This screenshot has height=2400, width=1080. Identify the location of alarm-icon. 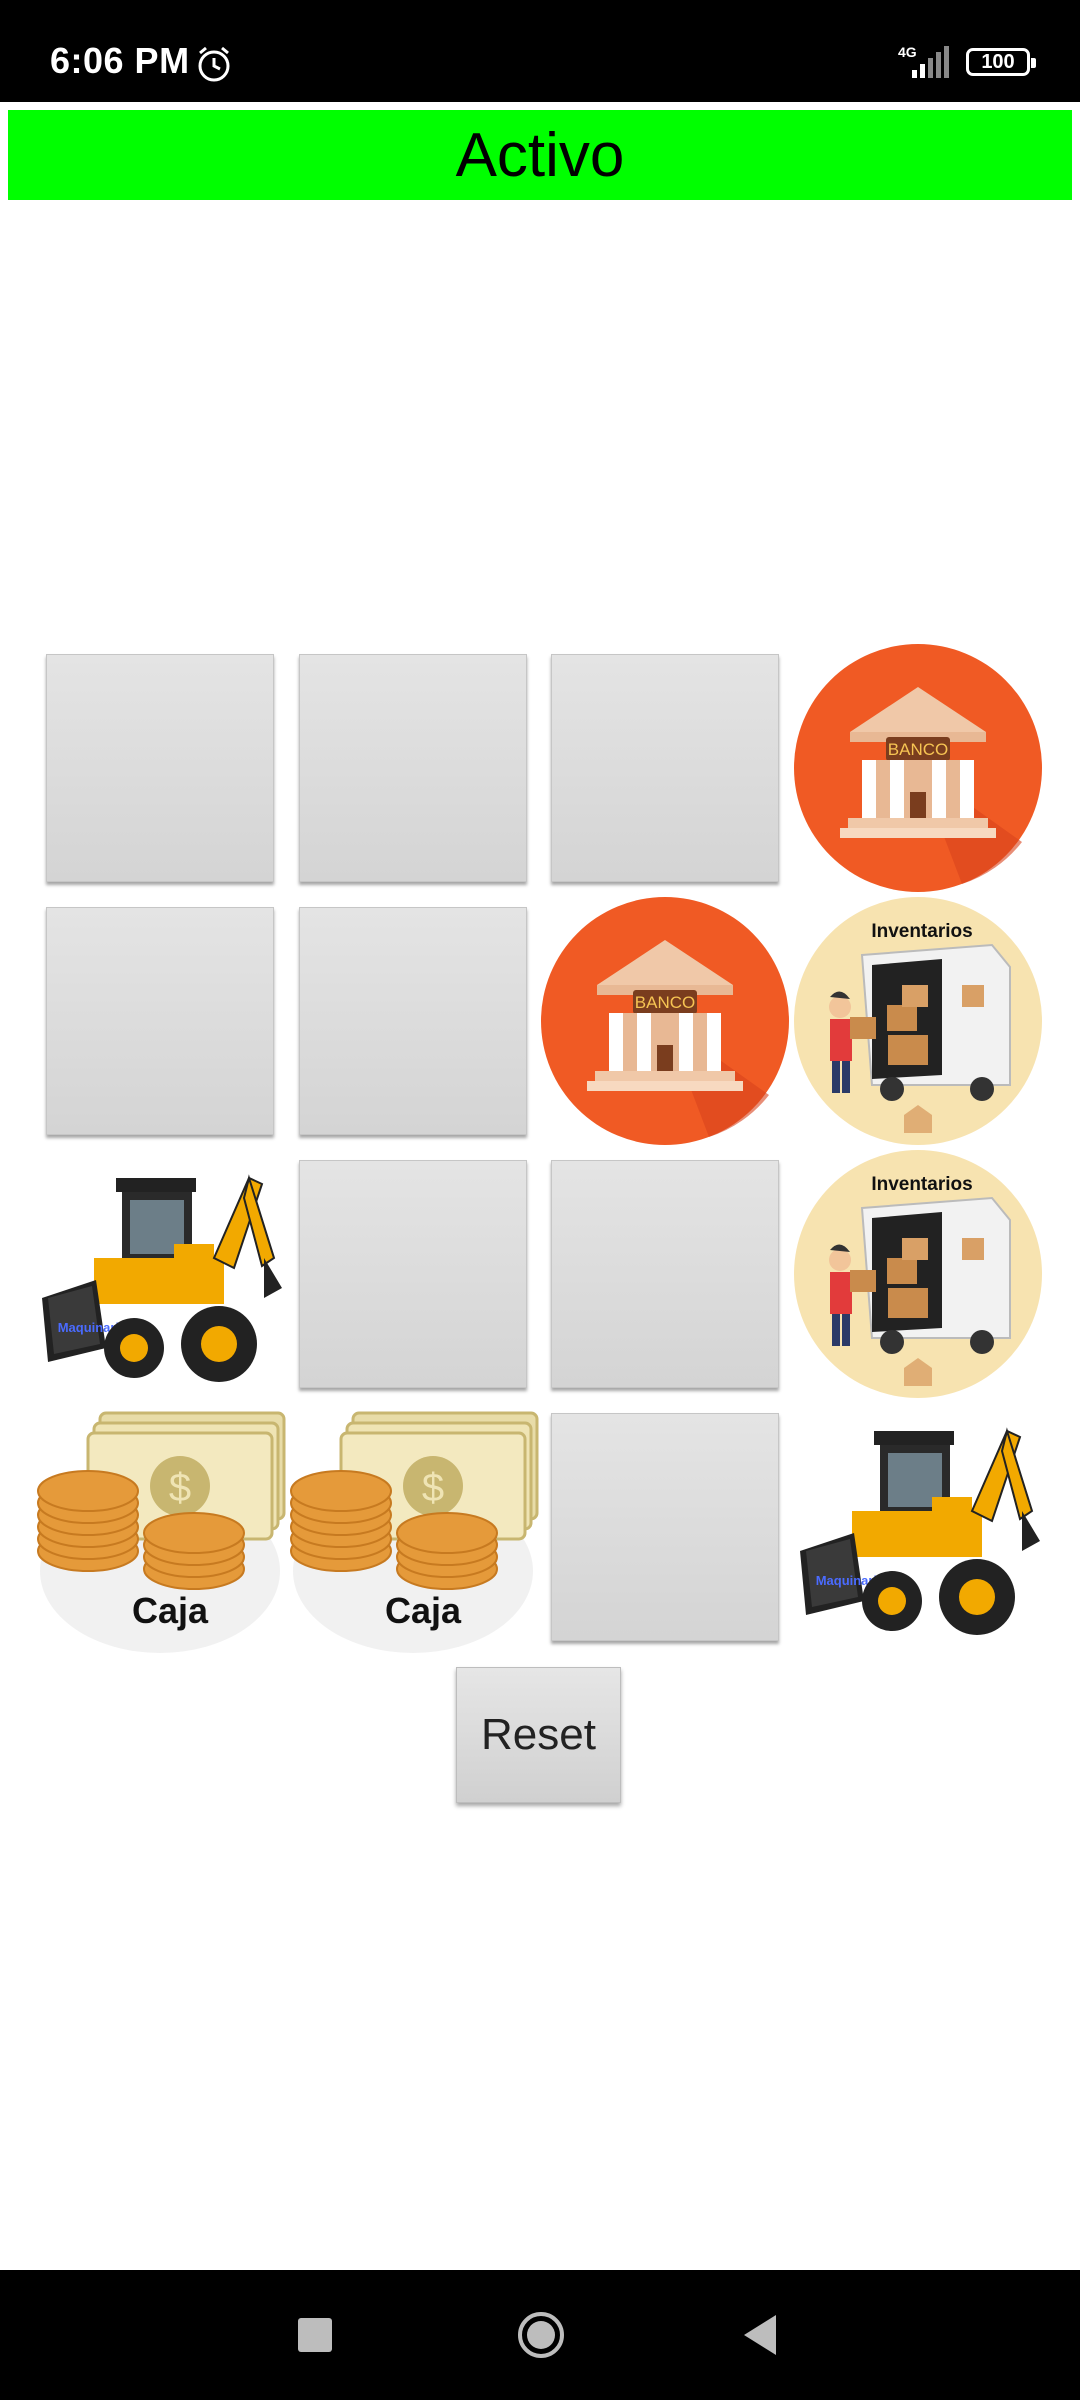
(214, 64).